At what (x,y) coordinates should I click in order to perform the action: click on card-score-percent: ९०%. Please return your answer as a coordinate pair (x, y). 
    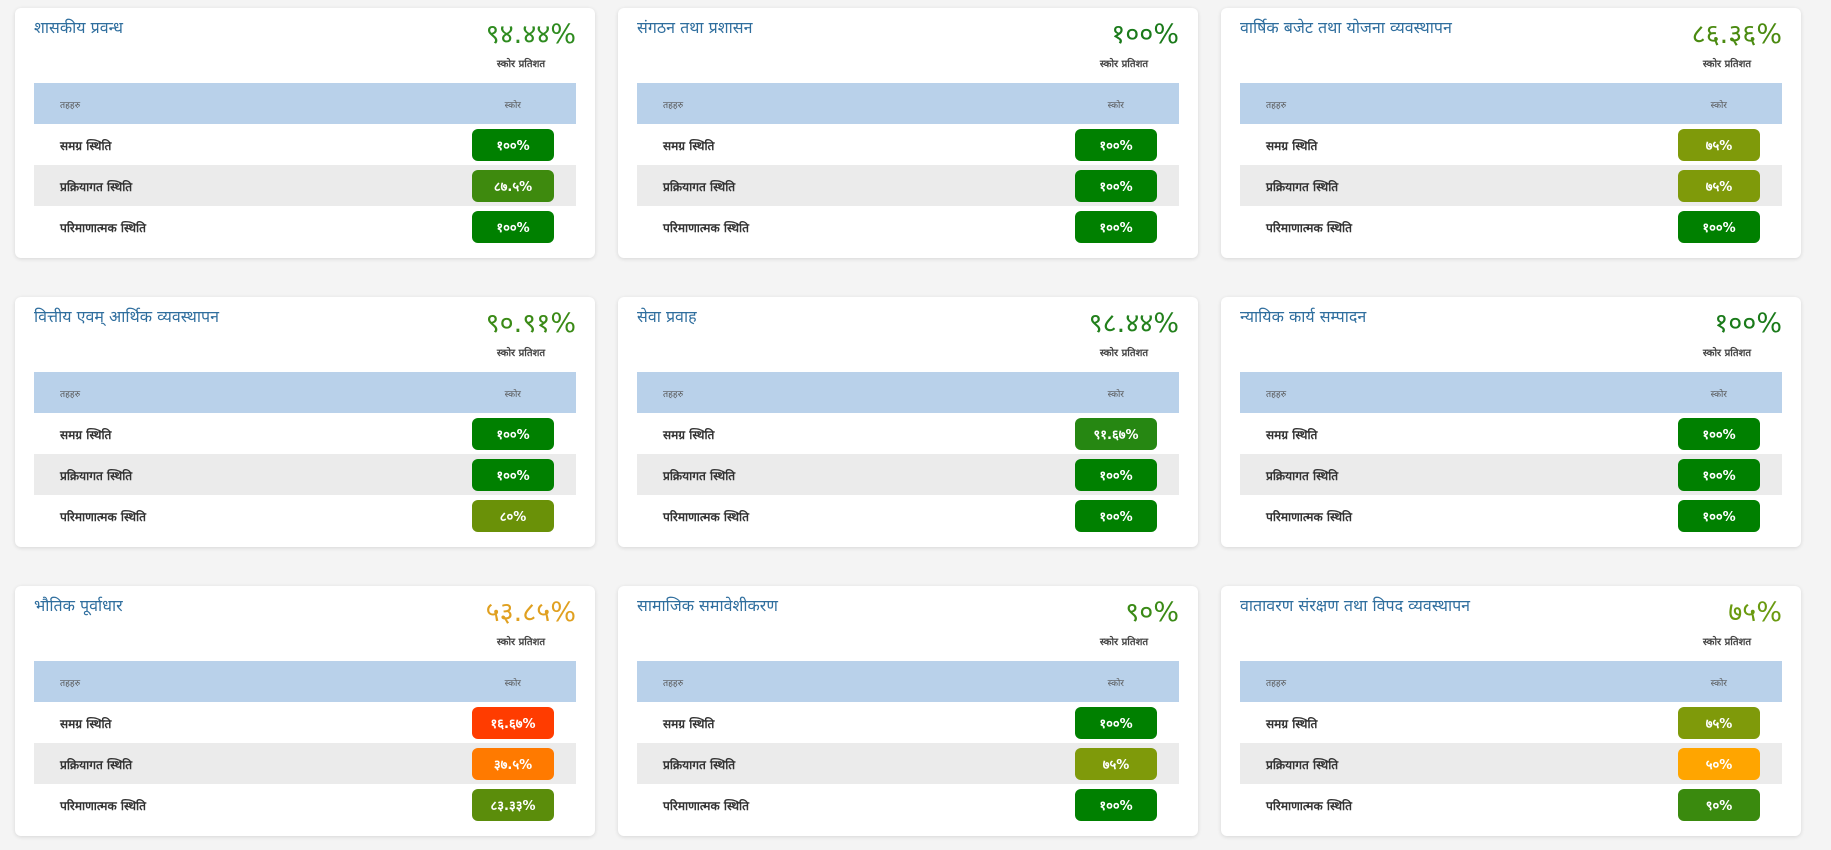
    Looking at the image, I should click on (1152, 612).